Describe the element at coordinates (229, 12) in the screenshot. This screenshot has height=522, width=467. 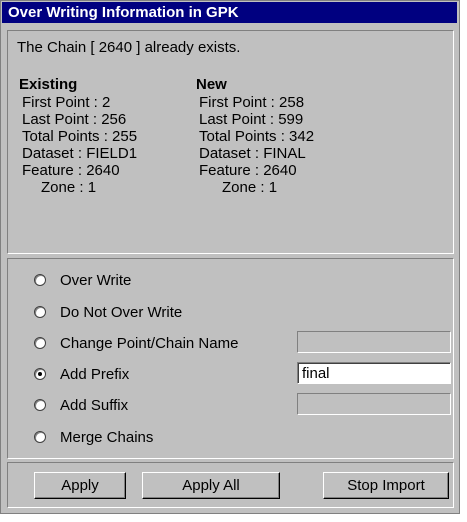
I see `title-bar: Over Writing Information in GPK` at that location.